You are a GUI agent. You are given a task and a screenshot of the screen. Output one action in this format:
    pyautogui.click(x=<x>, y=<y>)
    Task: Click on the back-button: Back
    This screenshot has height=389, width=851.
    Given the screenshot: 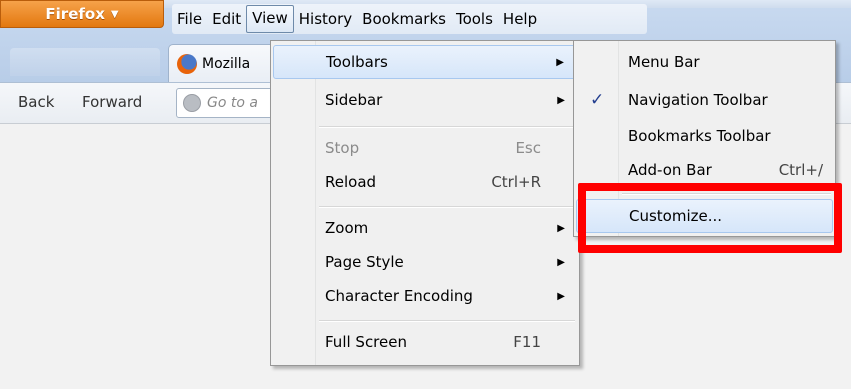 What is the action you would take?
    pyautogui.click(x=36, y=102)
    